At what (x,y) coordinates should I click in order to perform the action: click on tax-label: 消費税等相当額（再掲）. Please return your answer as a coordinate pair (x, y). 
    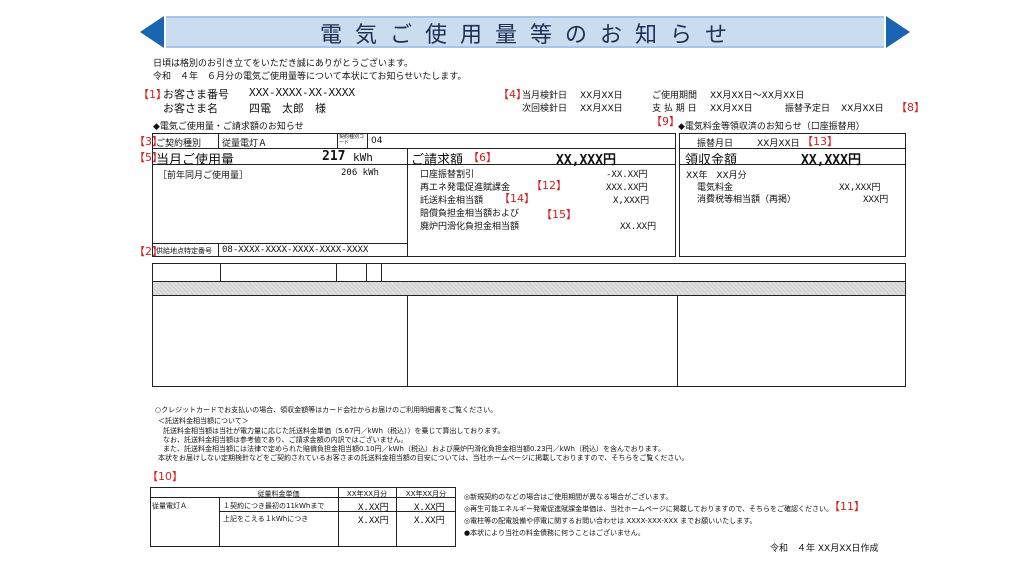
    Looking at the image, I should click on (747, 200).